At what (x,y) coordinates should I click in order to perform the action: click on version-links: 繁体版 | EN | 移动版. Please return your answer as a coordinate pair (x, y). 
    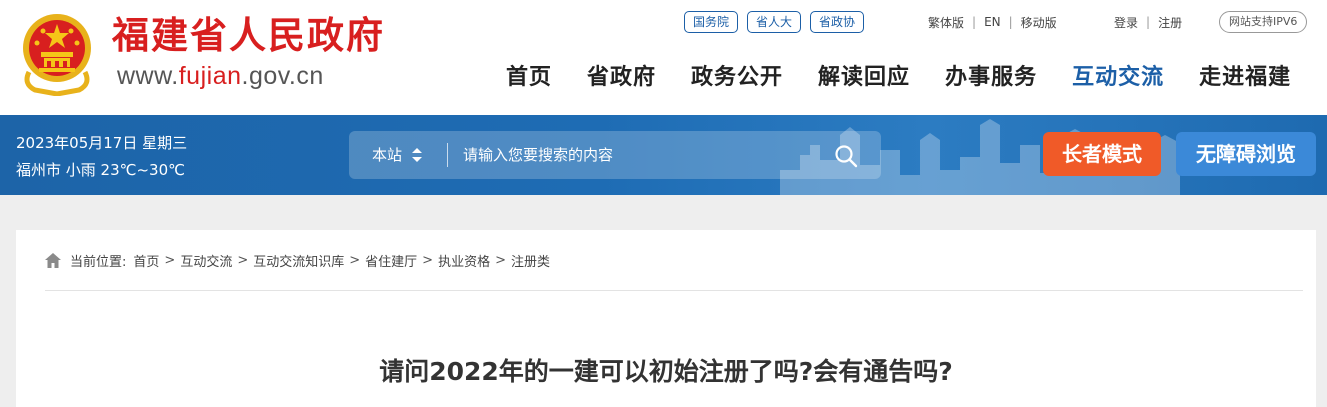
    Looking at the image, I should click on (992, 22).